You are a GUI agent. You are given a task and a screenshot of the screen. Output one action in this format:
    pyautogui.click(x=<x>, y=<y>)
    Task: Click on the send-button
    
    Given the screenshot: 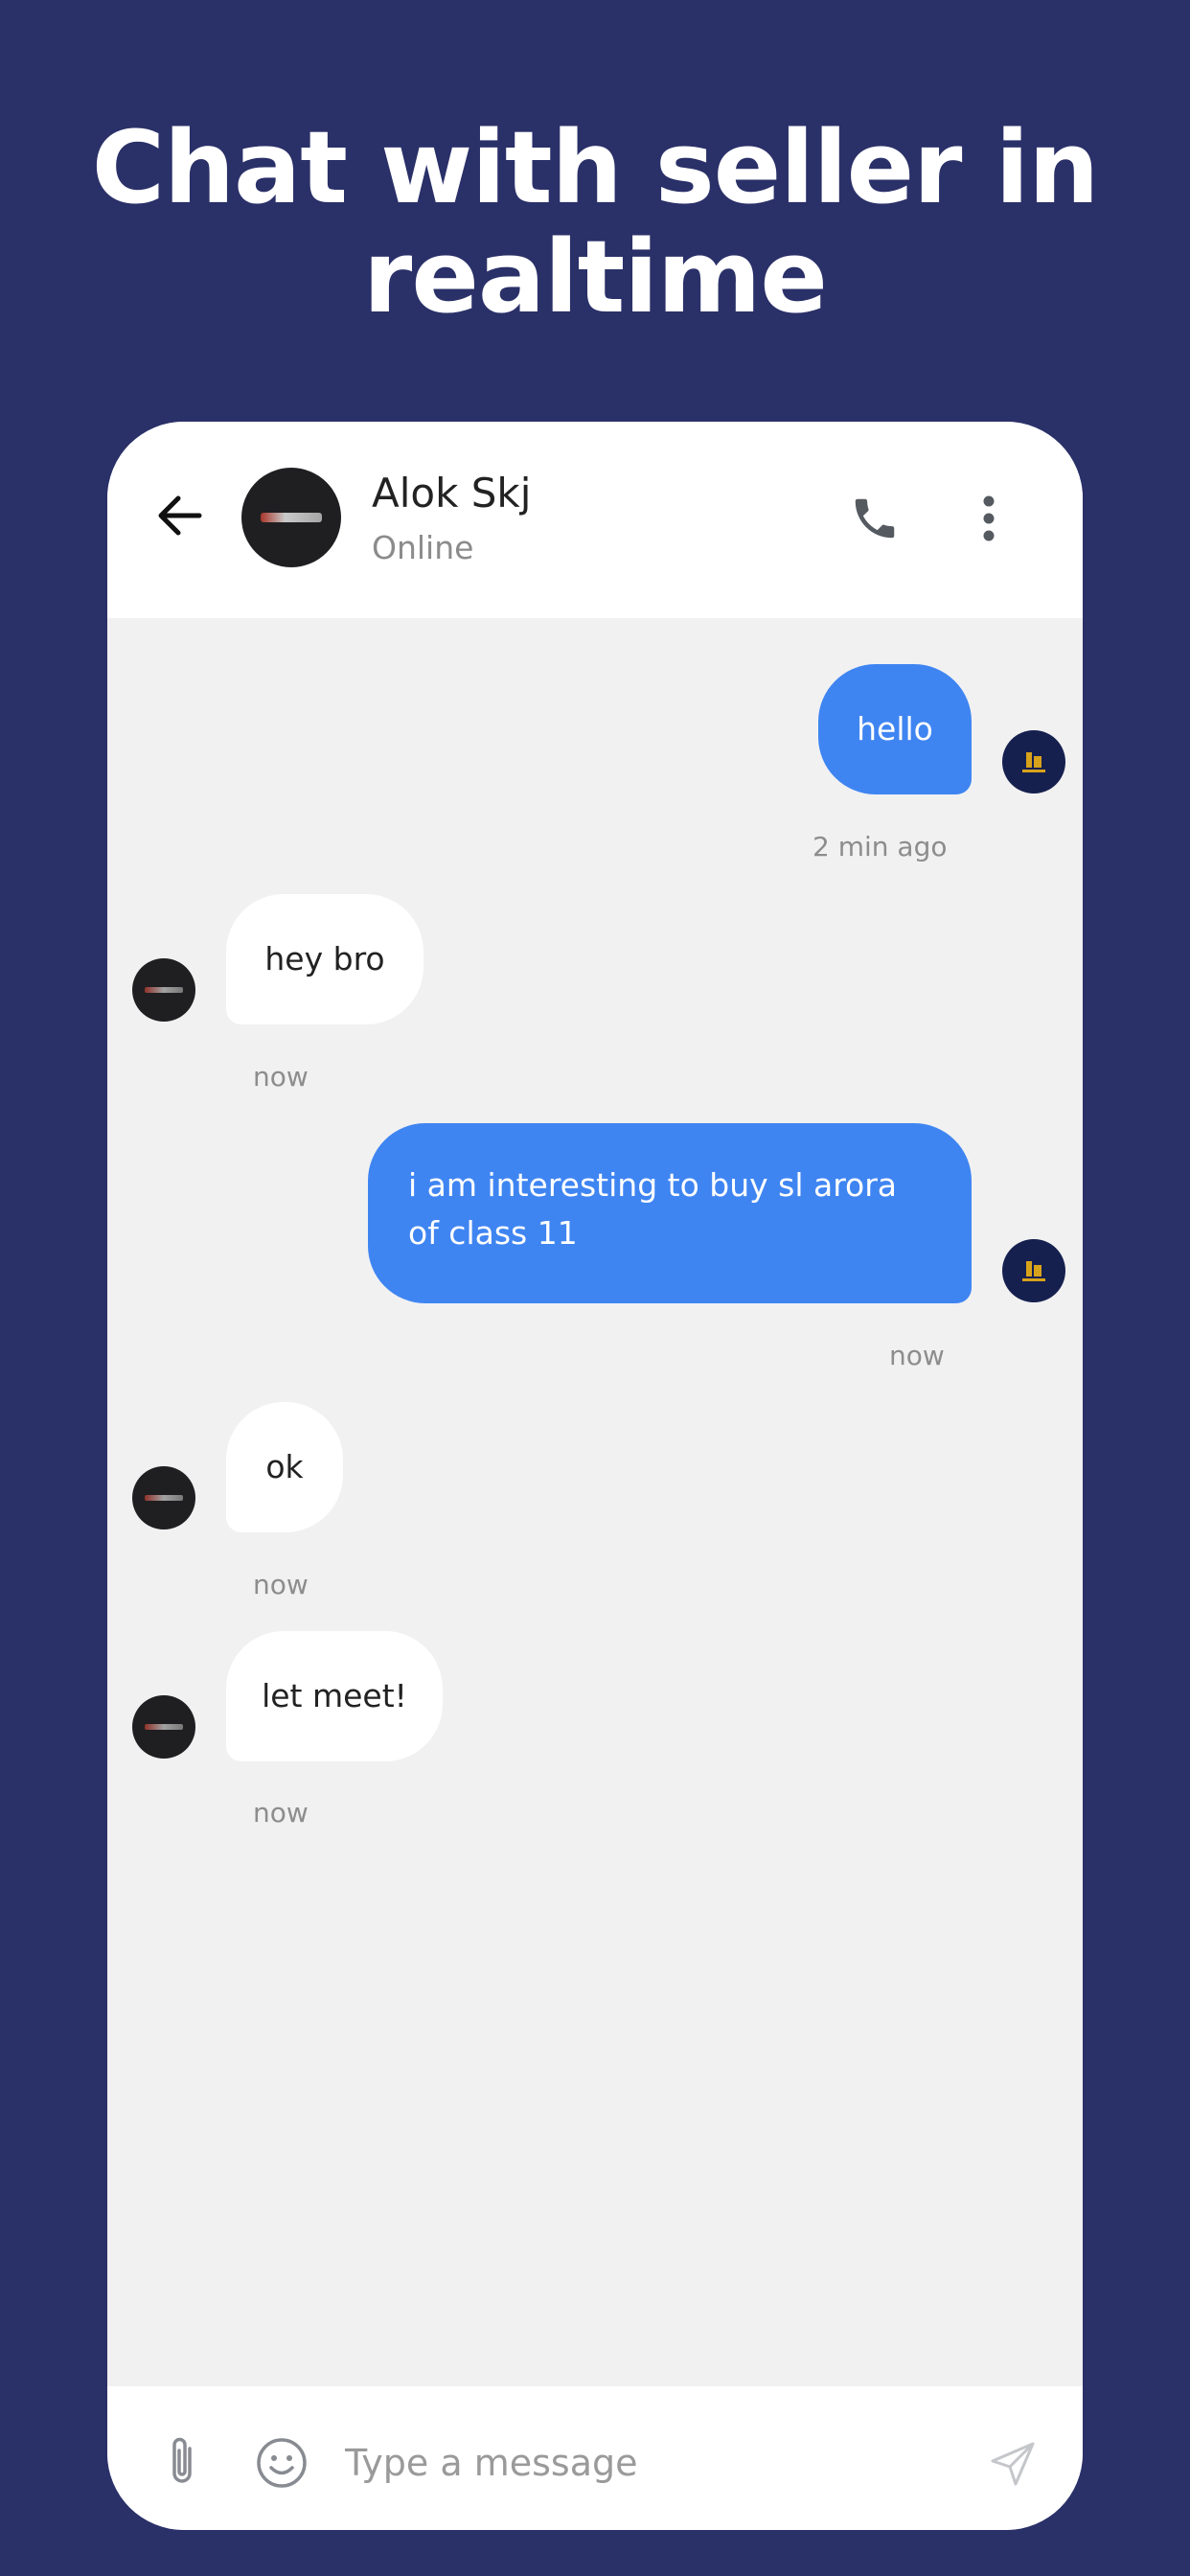 What is the action you would take?
    pyautogui.click(x=1013, y=2464)
    